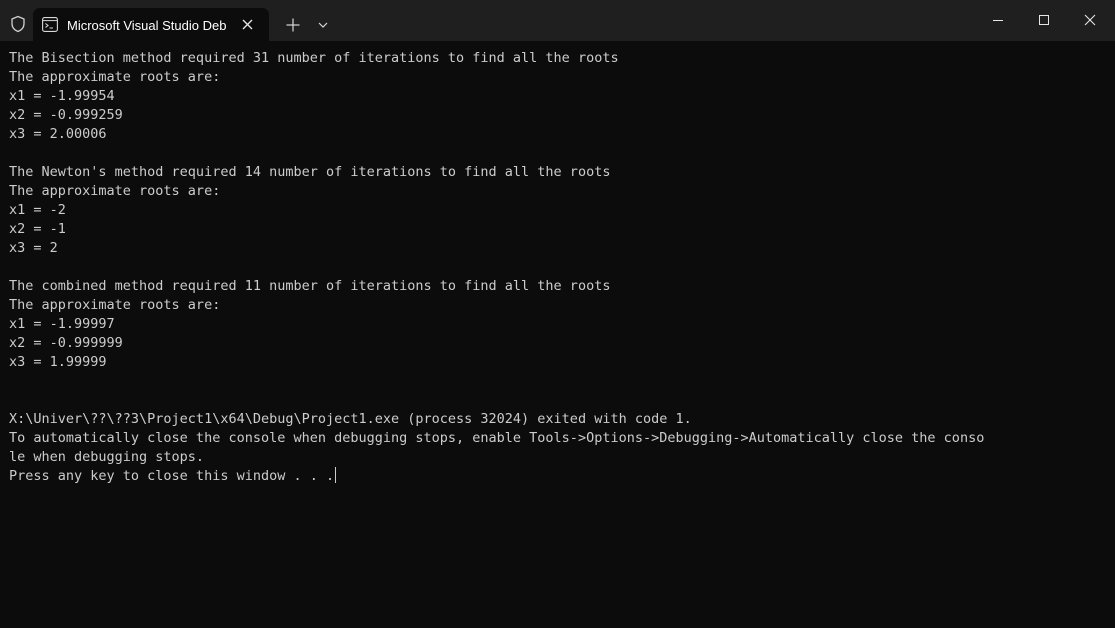 The width and height of the screenshot is (1115, 628). Describe the element at coordinates (147, 25) in the screenshot. I see `tab-title: Microsoft Visual Studio Debug Console` at that location.